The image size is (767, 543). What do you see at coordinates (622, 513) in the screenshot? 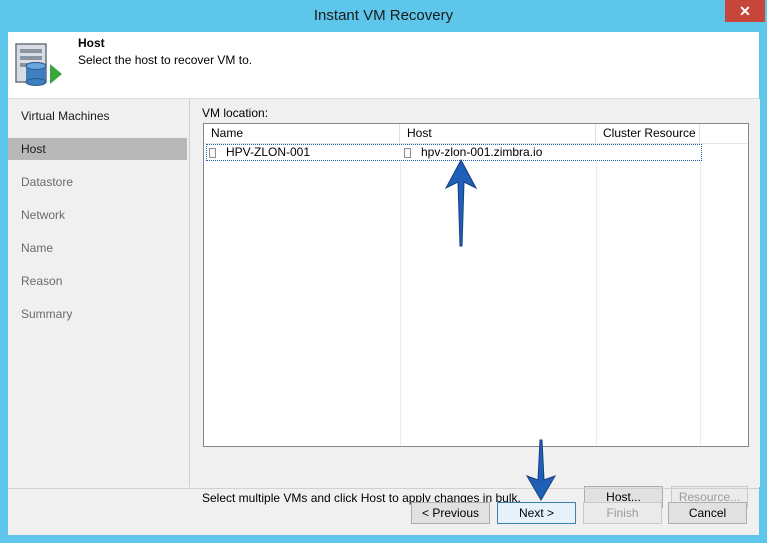
I see `finish-button: Finish` at bounding box center [622, 513].